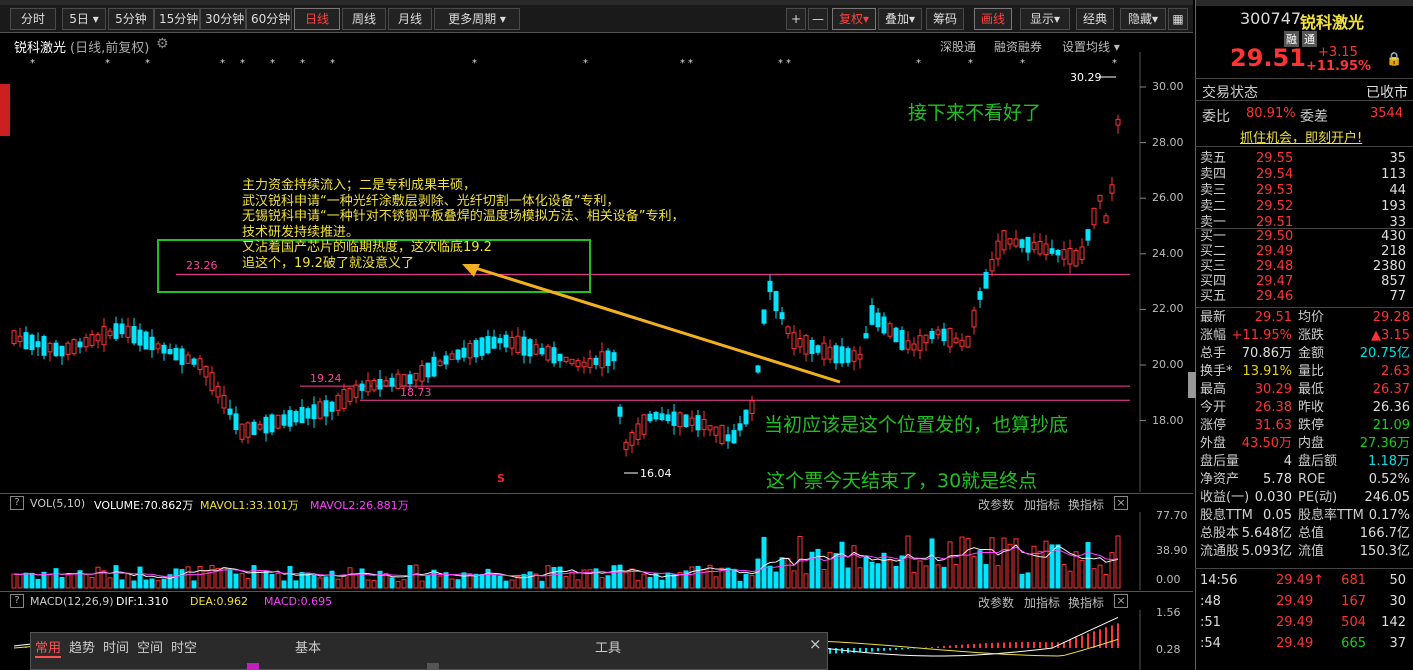 The image size is (1413, 670). I want to click on green-note-3: 这个票今天结束了，30就是终点, so click(902, 481).